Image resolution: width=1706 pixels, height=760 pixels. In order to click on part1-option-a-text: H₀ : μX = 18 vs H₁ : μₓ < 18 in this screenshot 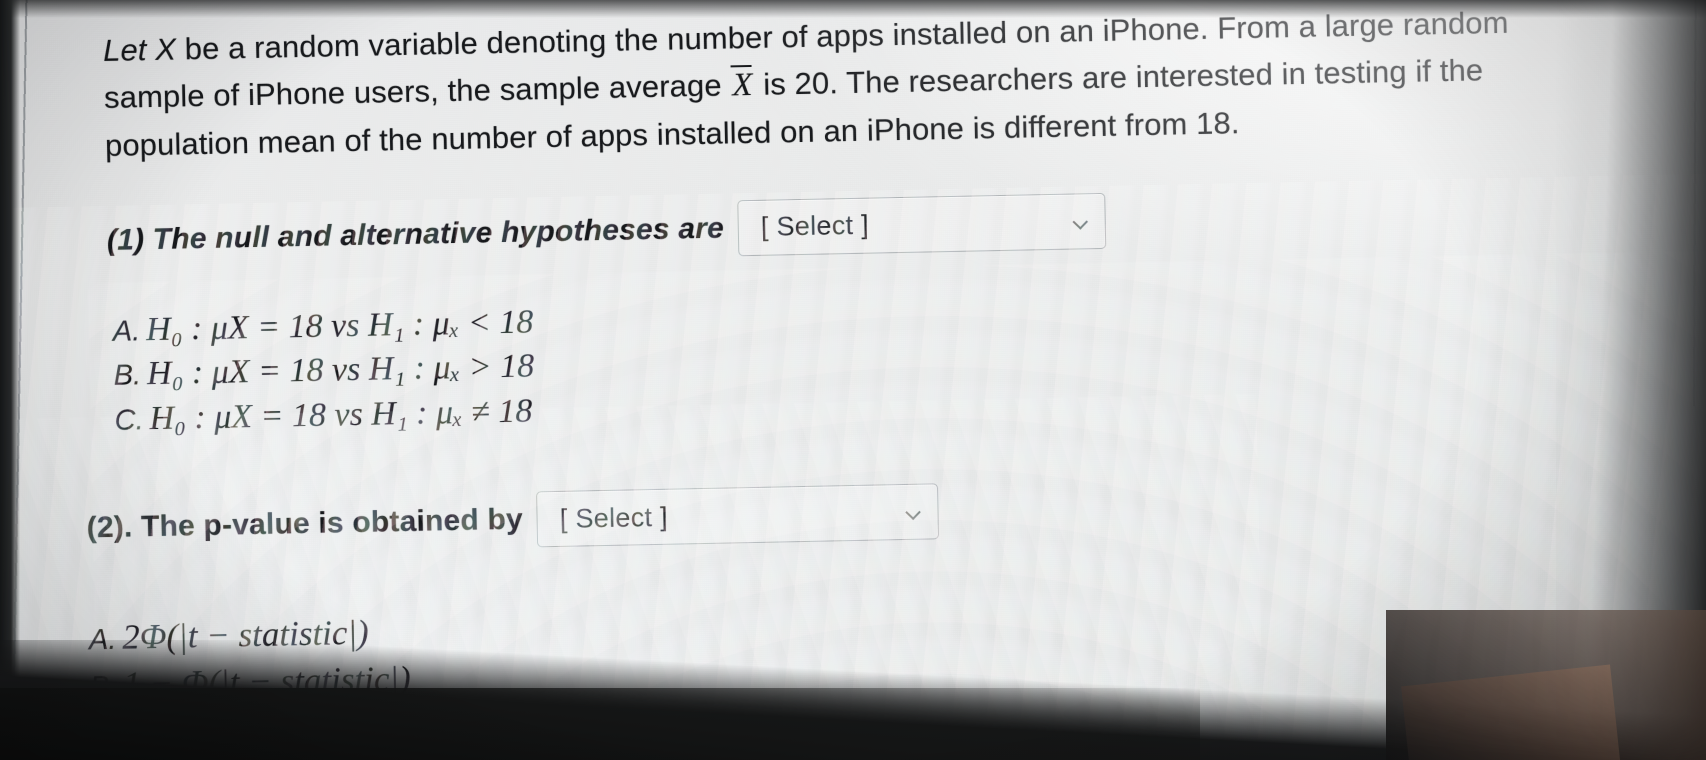, I will do `click(339, 325)`.